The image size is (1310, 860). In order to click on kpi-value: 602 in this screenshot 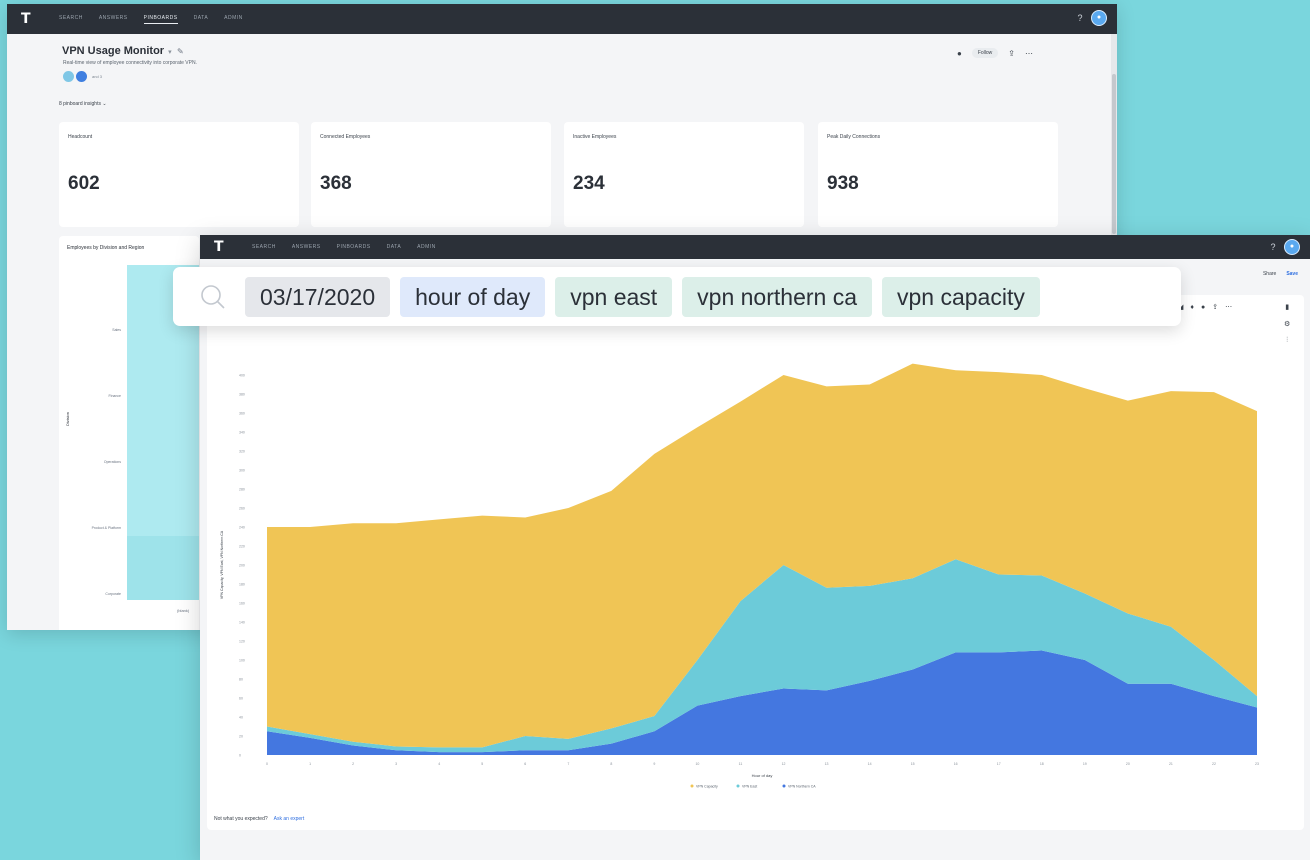, I will do `click(84, 183)`.